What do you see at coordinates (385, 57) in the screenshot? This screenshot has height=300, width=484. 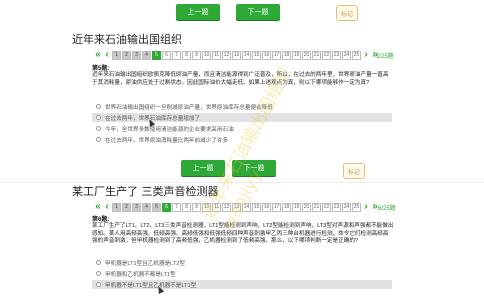 I see `question-counter: 5/25题` at bounding box center [385, 57].